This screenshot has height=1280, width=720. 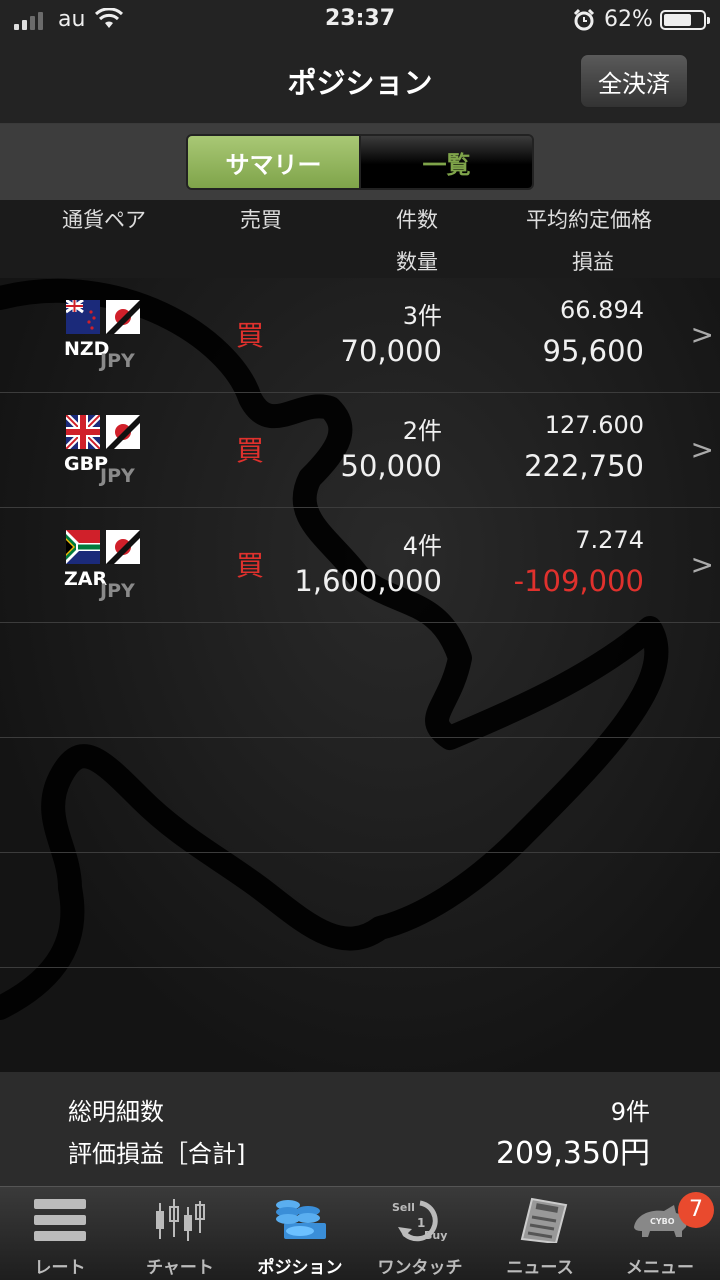 What do you see at coordinates (417, 262) in the screenshot?
I see `header-quantity: 数量` at bounding box center [417, 262].